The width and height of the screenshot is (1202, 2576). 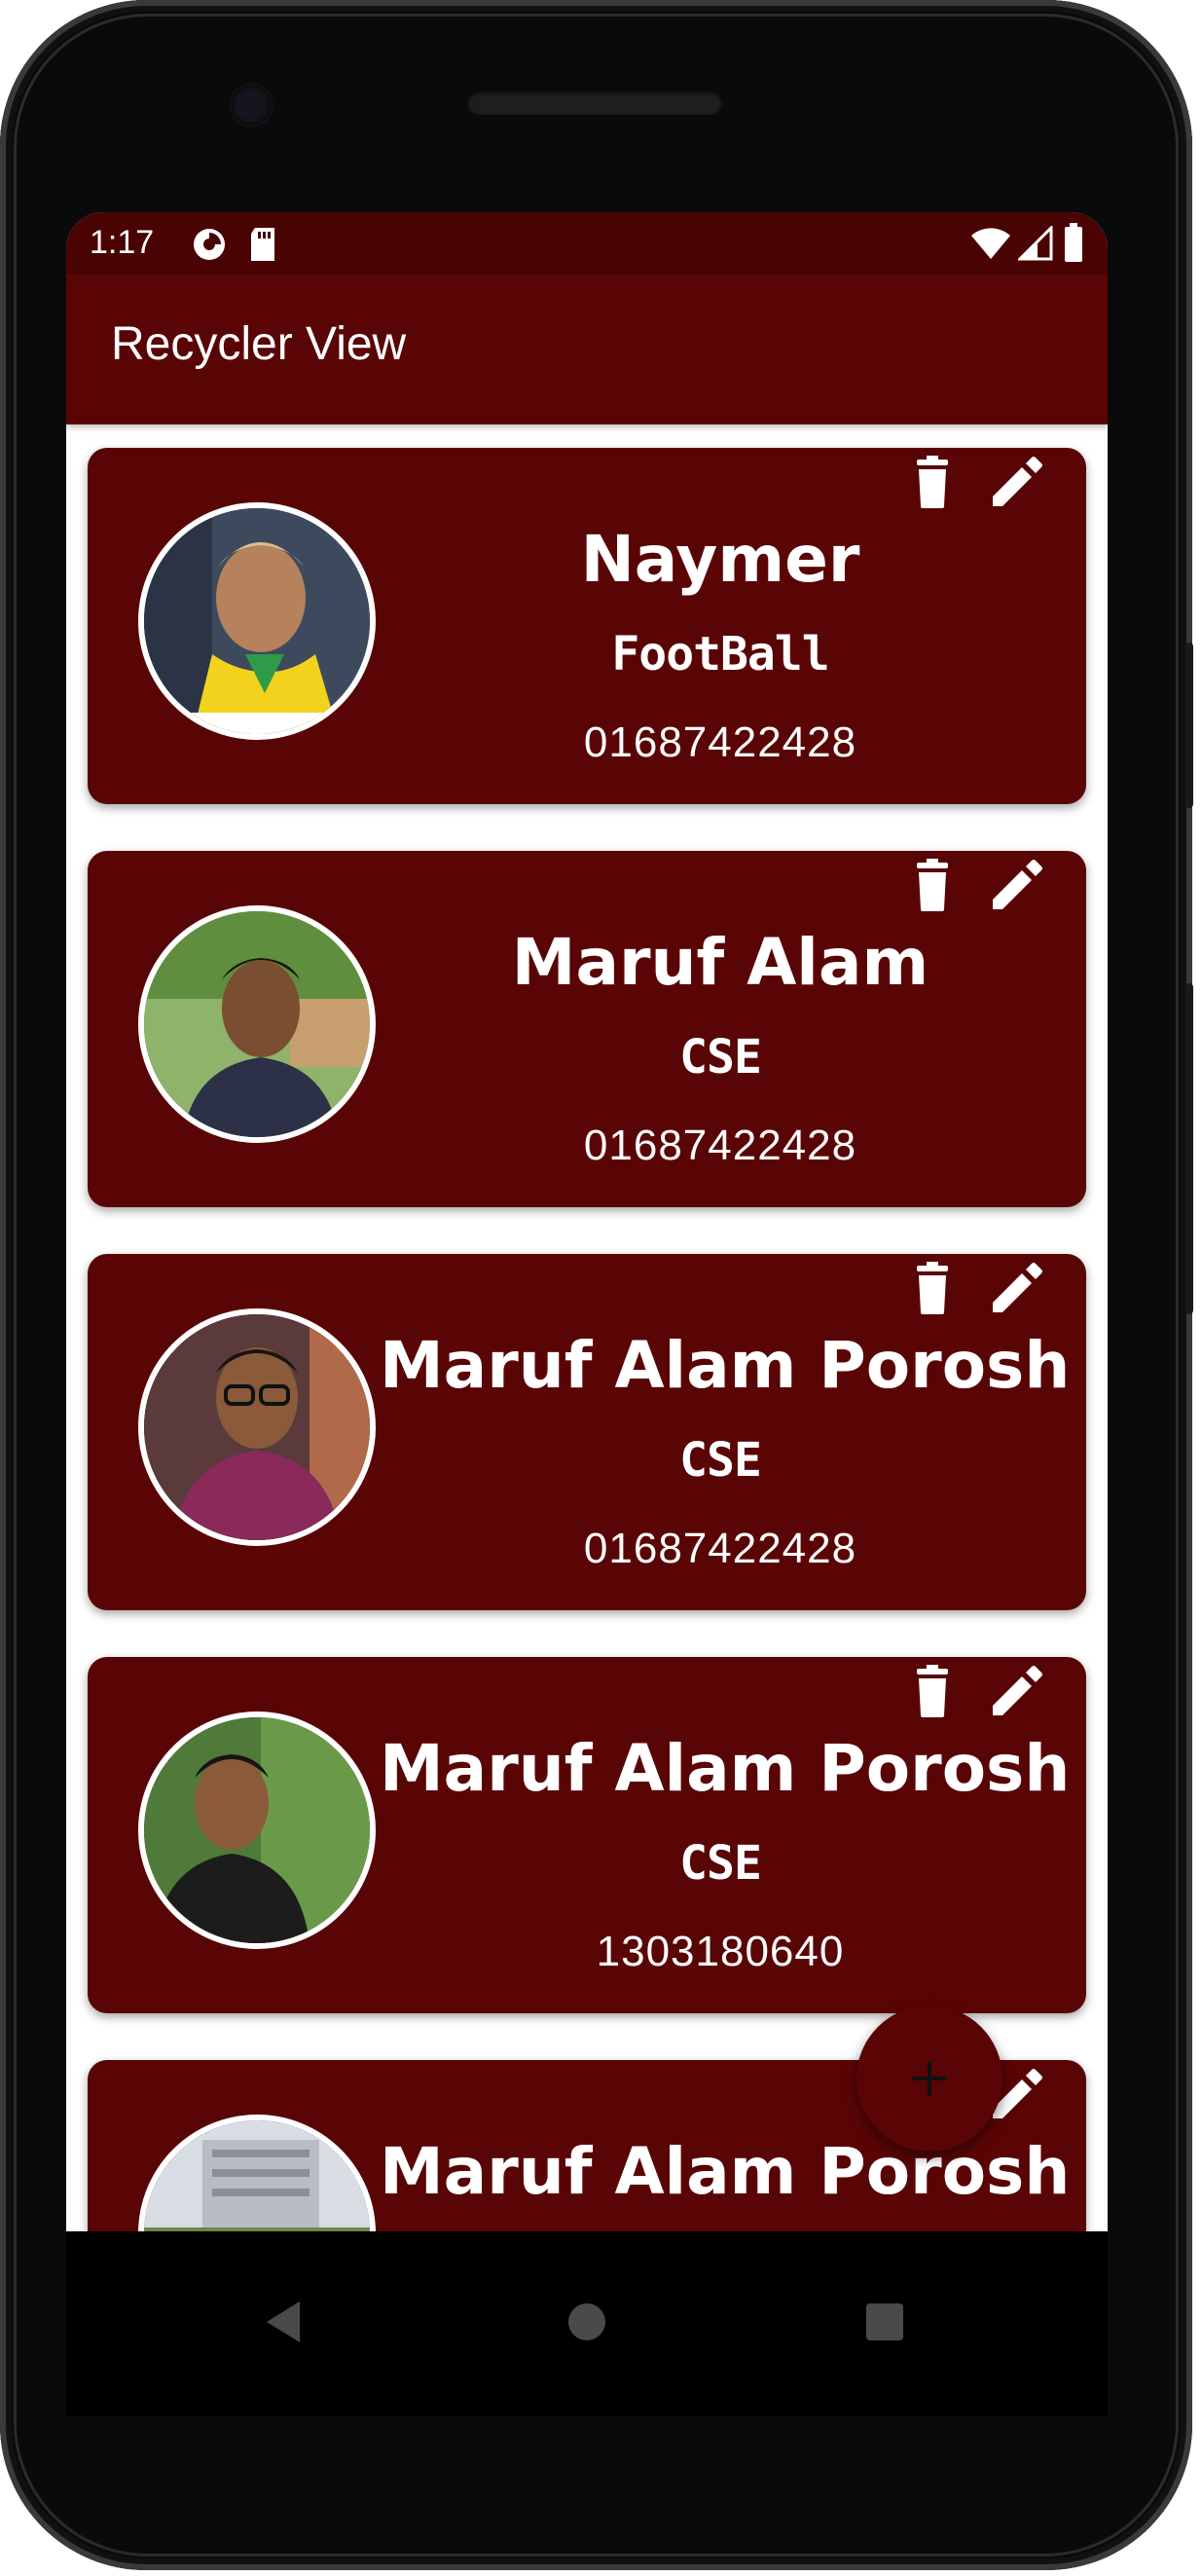 I want to click on sd-card-icon, so click(x=263, y=244).